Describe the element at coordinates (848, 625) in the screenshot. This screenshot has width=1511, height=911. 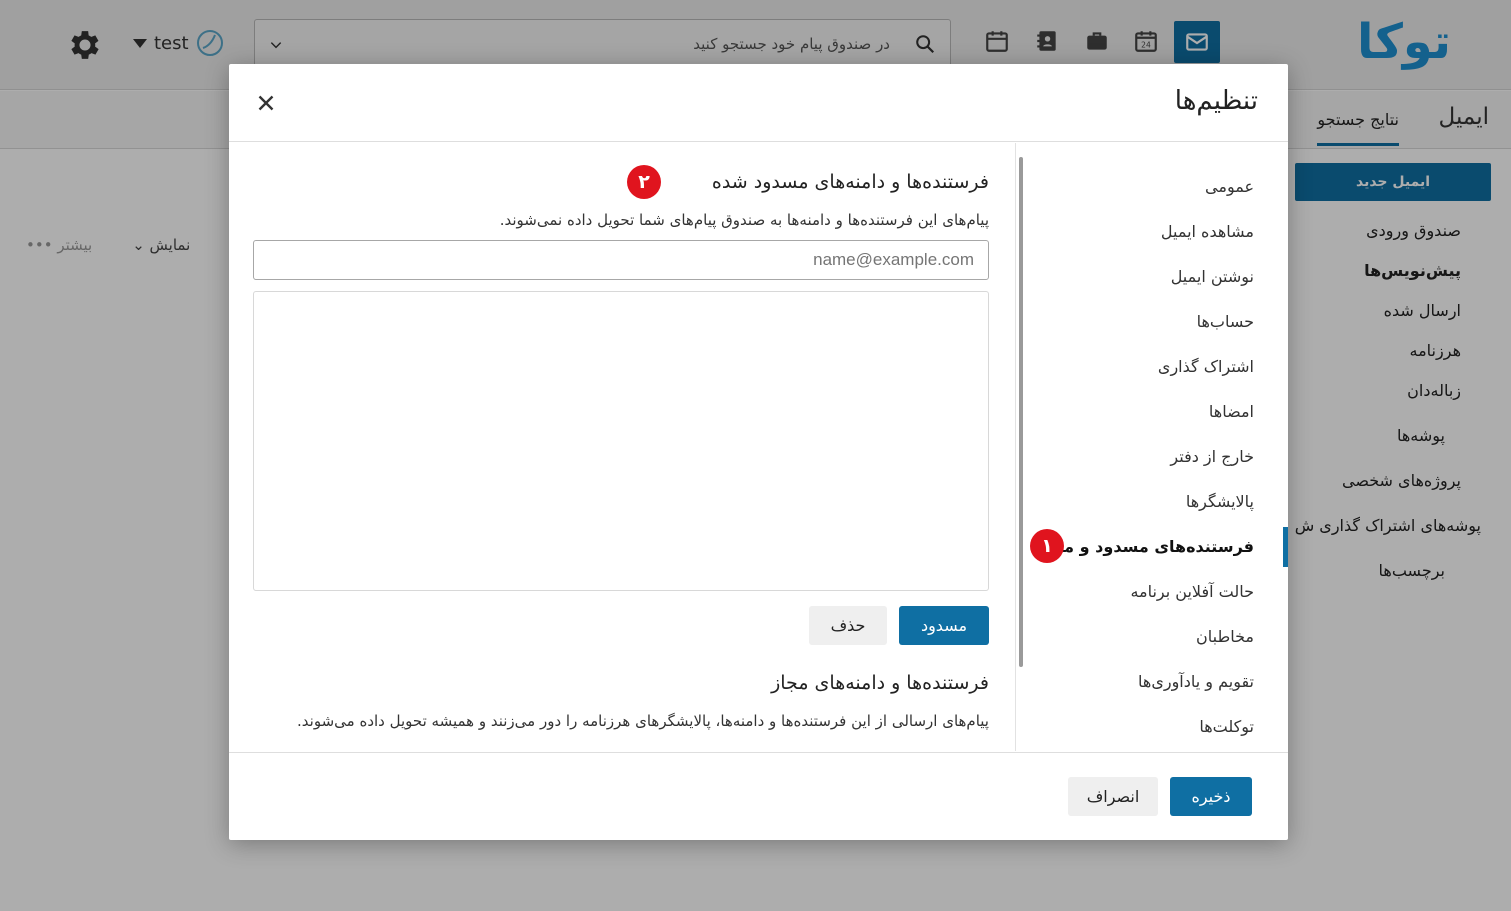
I see `delete-button: حذف` at that location.